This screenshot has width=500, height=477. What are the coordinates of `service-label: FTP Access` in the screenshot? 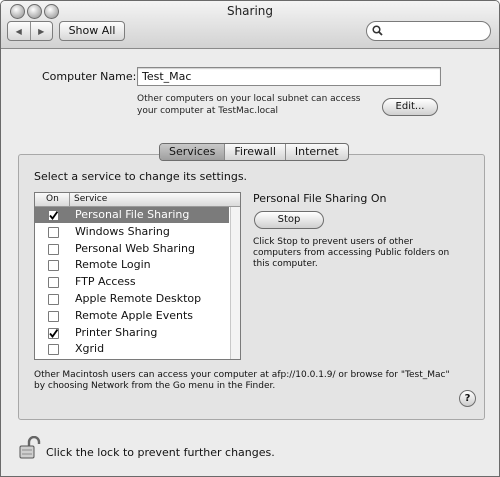 It's located at (105, 282).